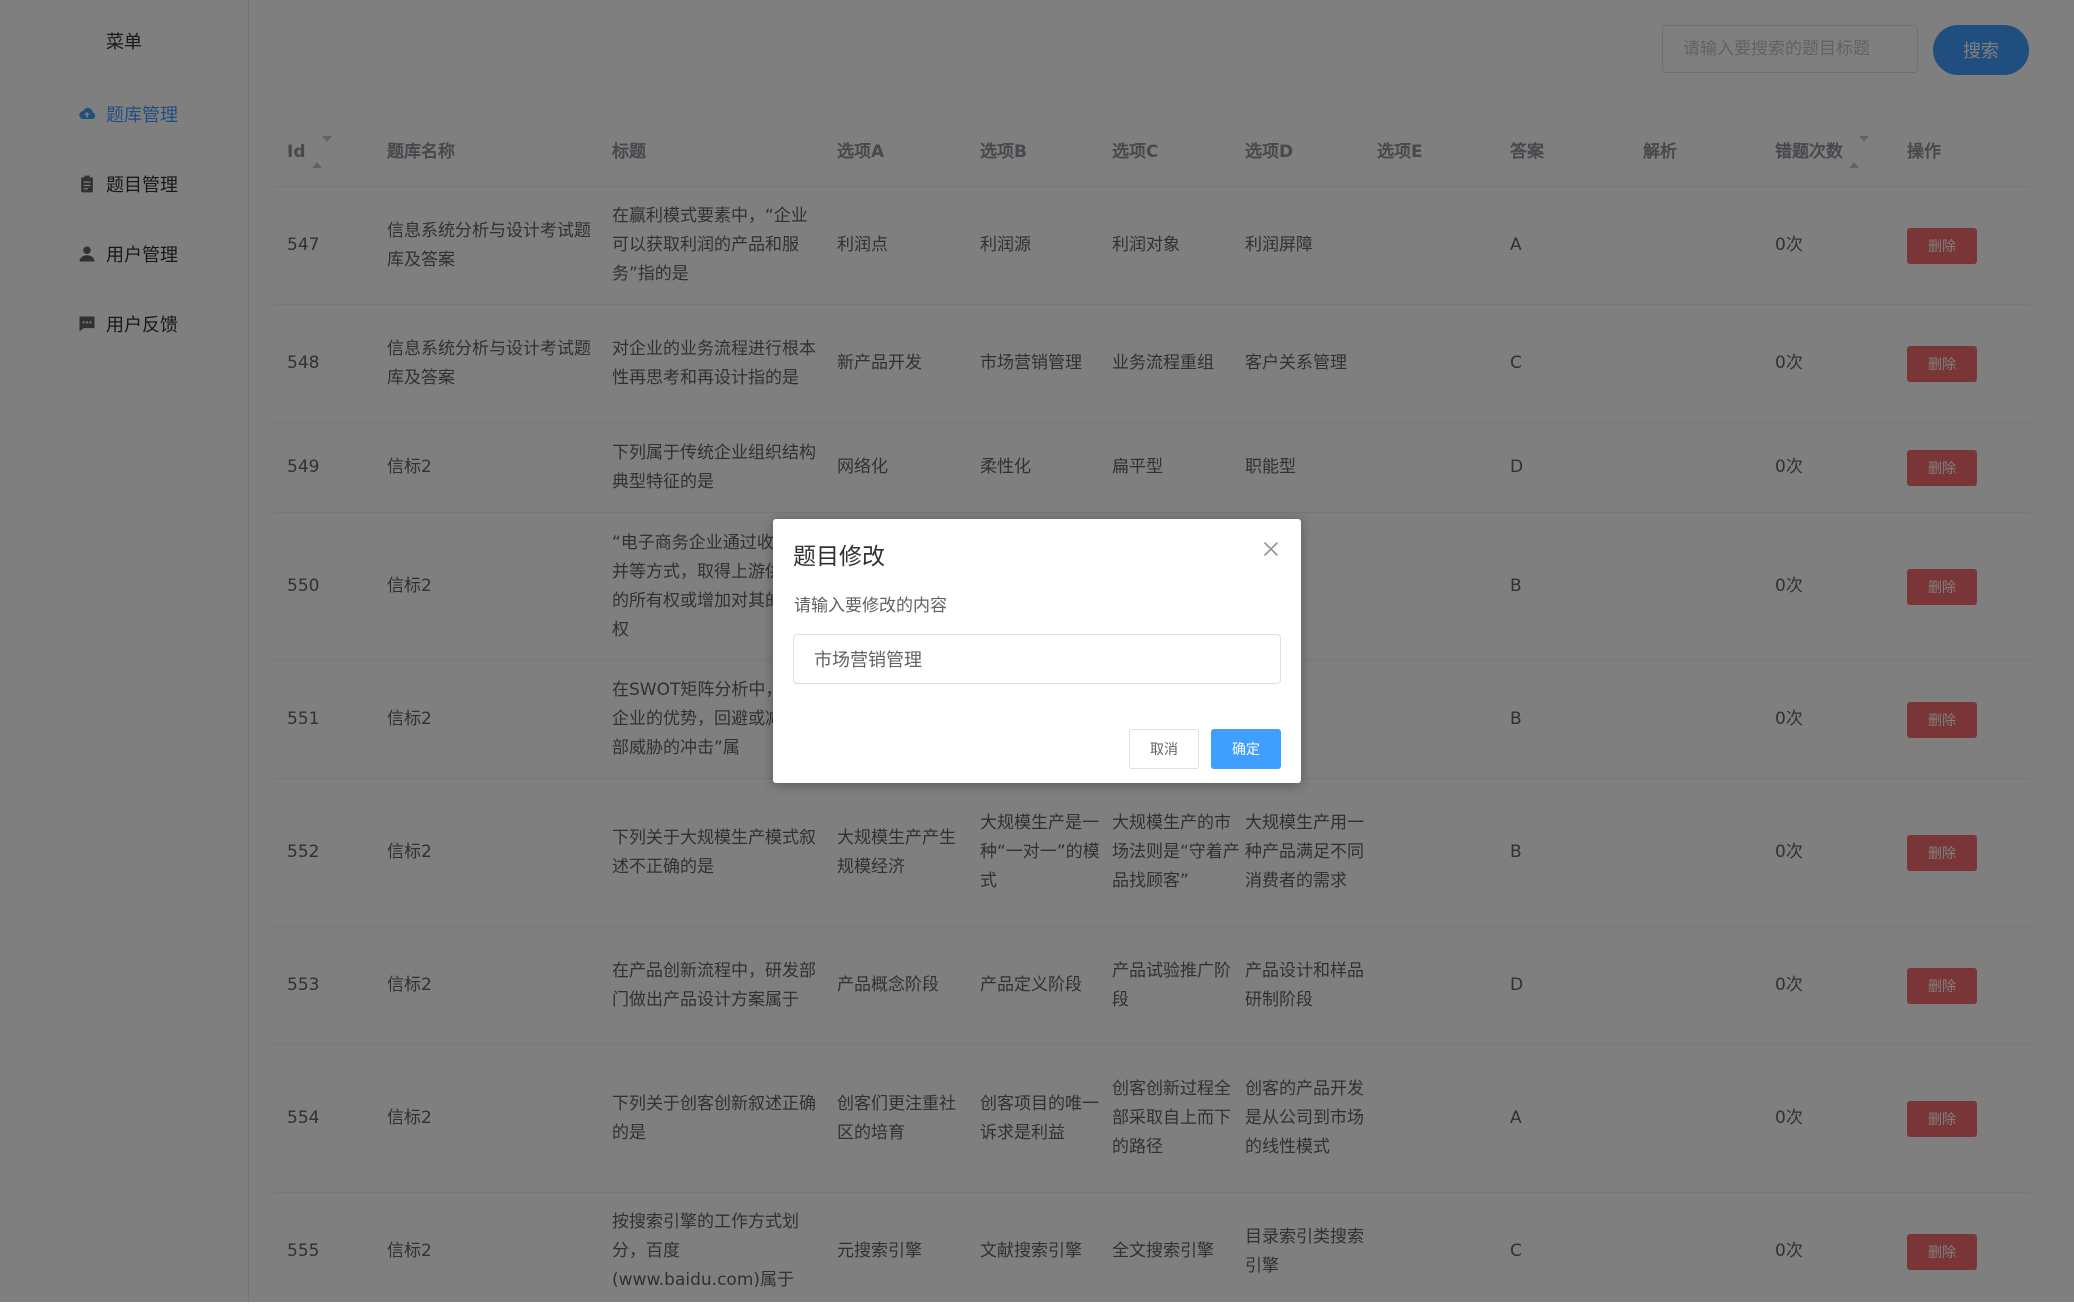 This screenshot has width=2074, height=1310. What do you see at coordinates (1164, 749) in the screenshot?
I see `cancel-button: 取消` at bounding box center [1164, 749].